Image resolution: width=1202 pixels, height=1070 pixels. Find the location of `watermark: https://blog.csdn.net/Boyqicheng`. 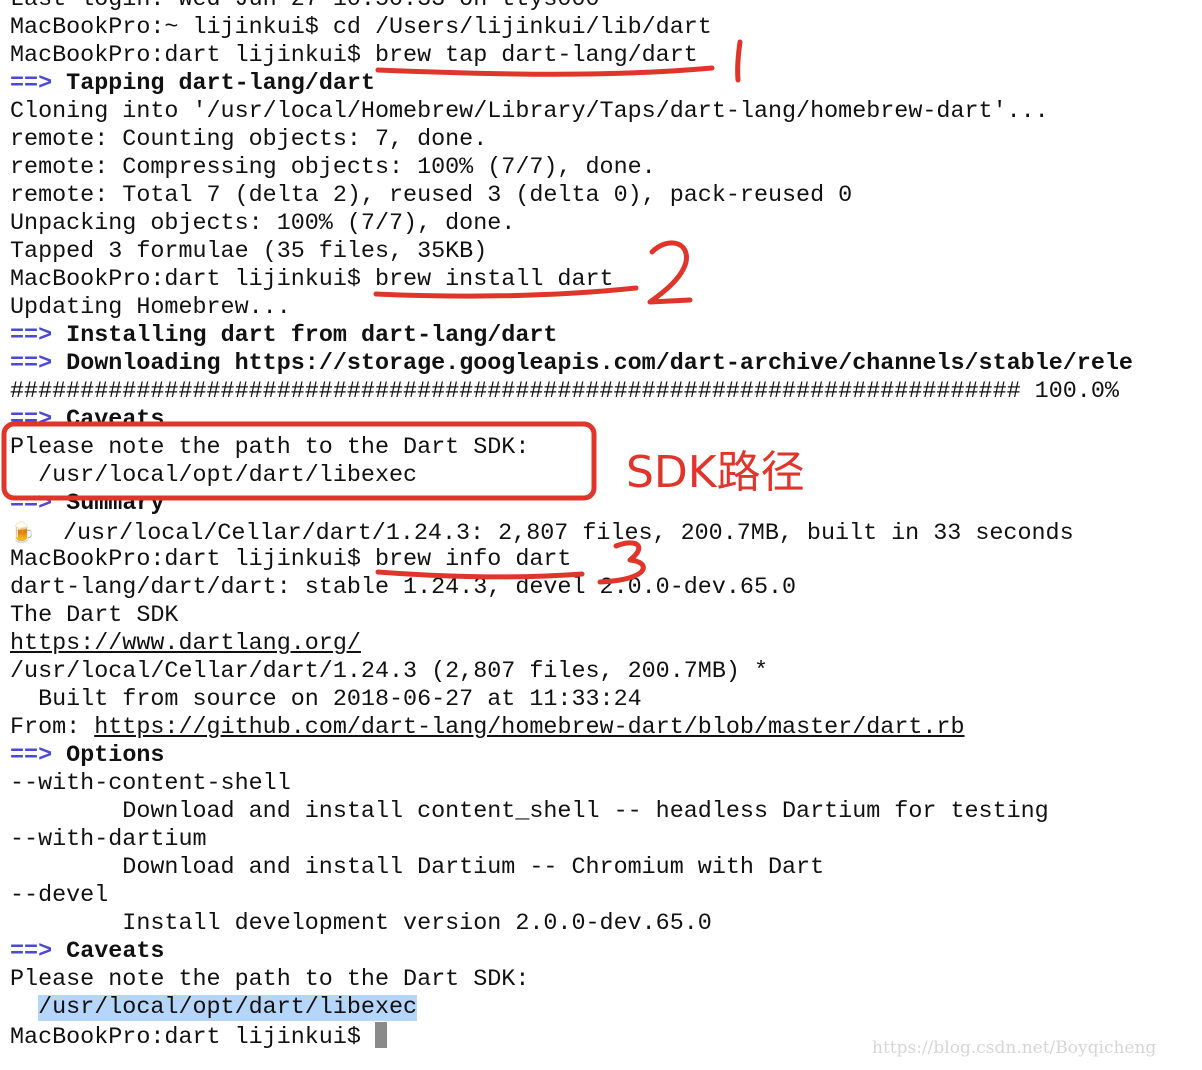

watermark: https://blog.csdn.net/Boyqicheng is located at coordinates (1014, 1048).